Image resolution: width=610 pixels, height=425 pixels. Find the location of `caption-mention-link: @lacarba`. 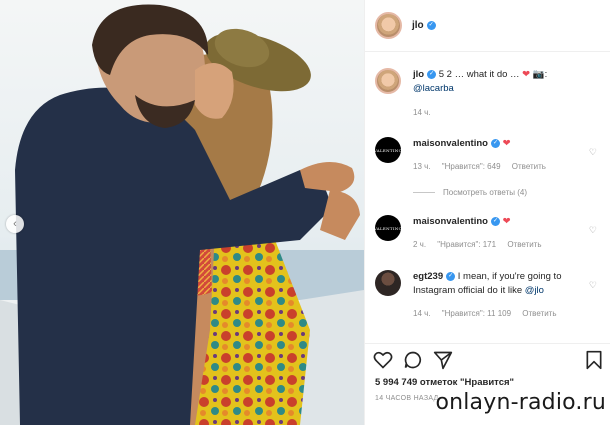

caption-mention-link: @lacarba is located at coordinates (433, 88).